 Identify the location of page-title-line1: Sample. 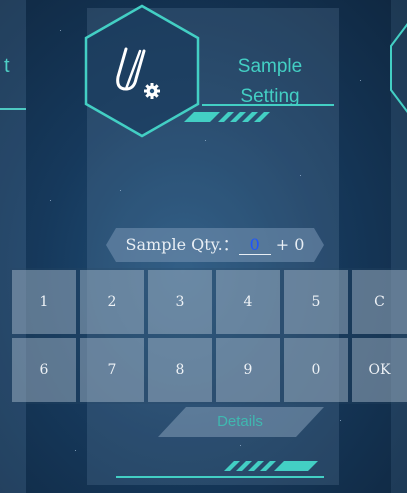
(270, 66).